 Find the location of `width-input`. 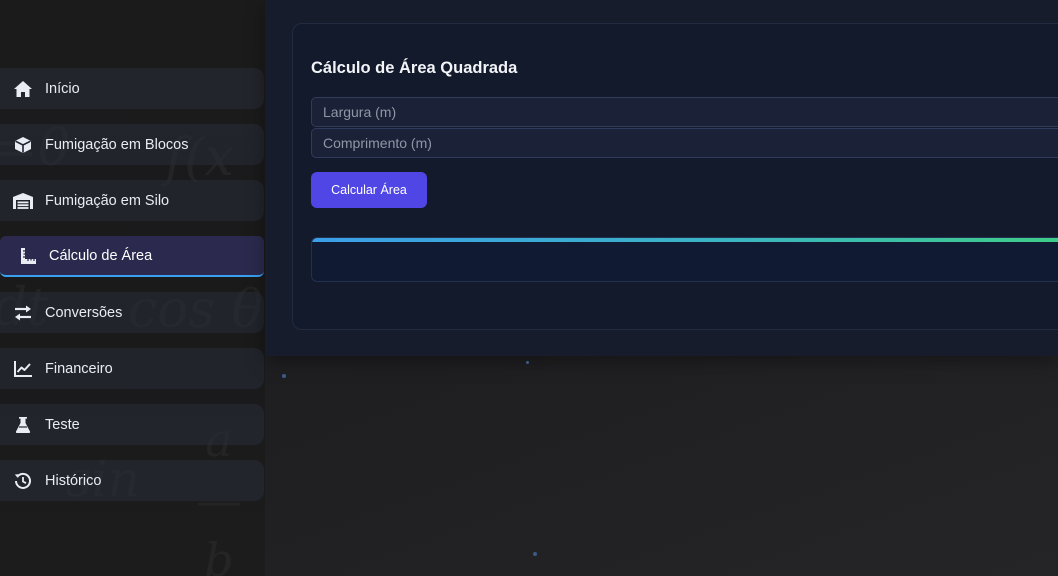

width-input is located at coordinates (684, 112).